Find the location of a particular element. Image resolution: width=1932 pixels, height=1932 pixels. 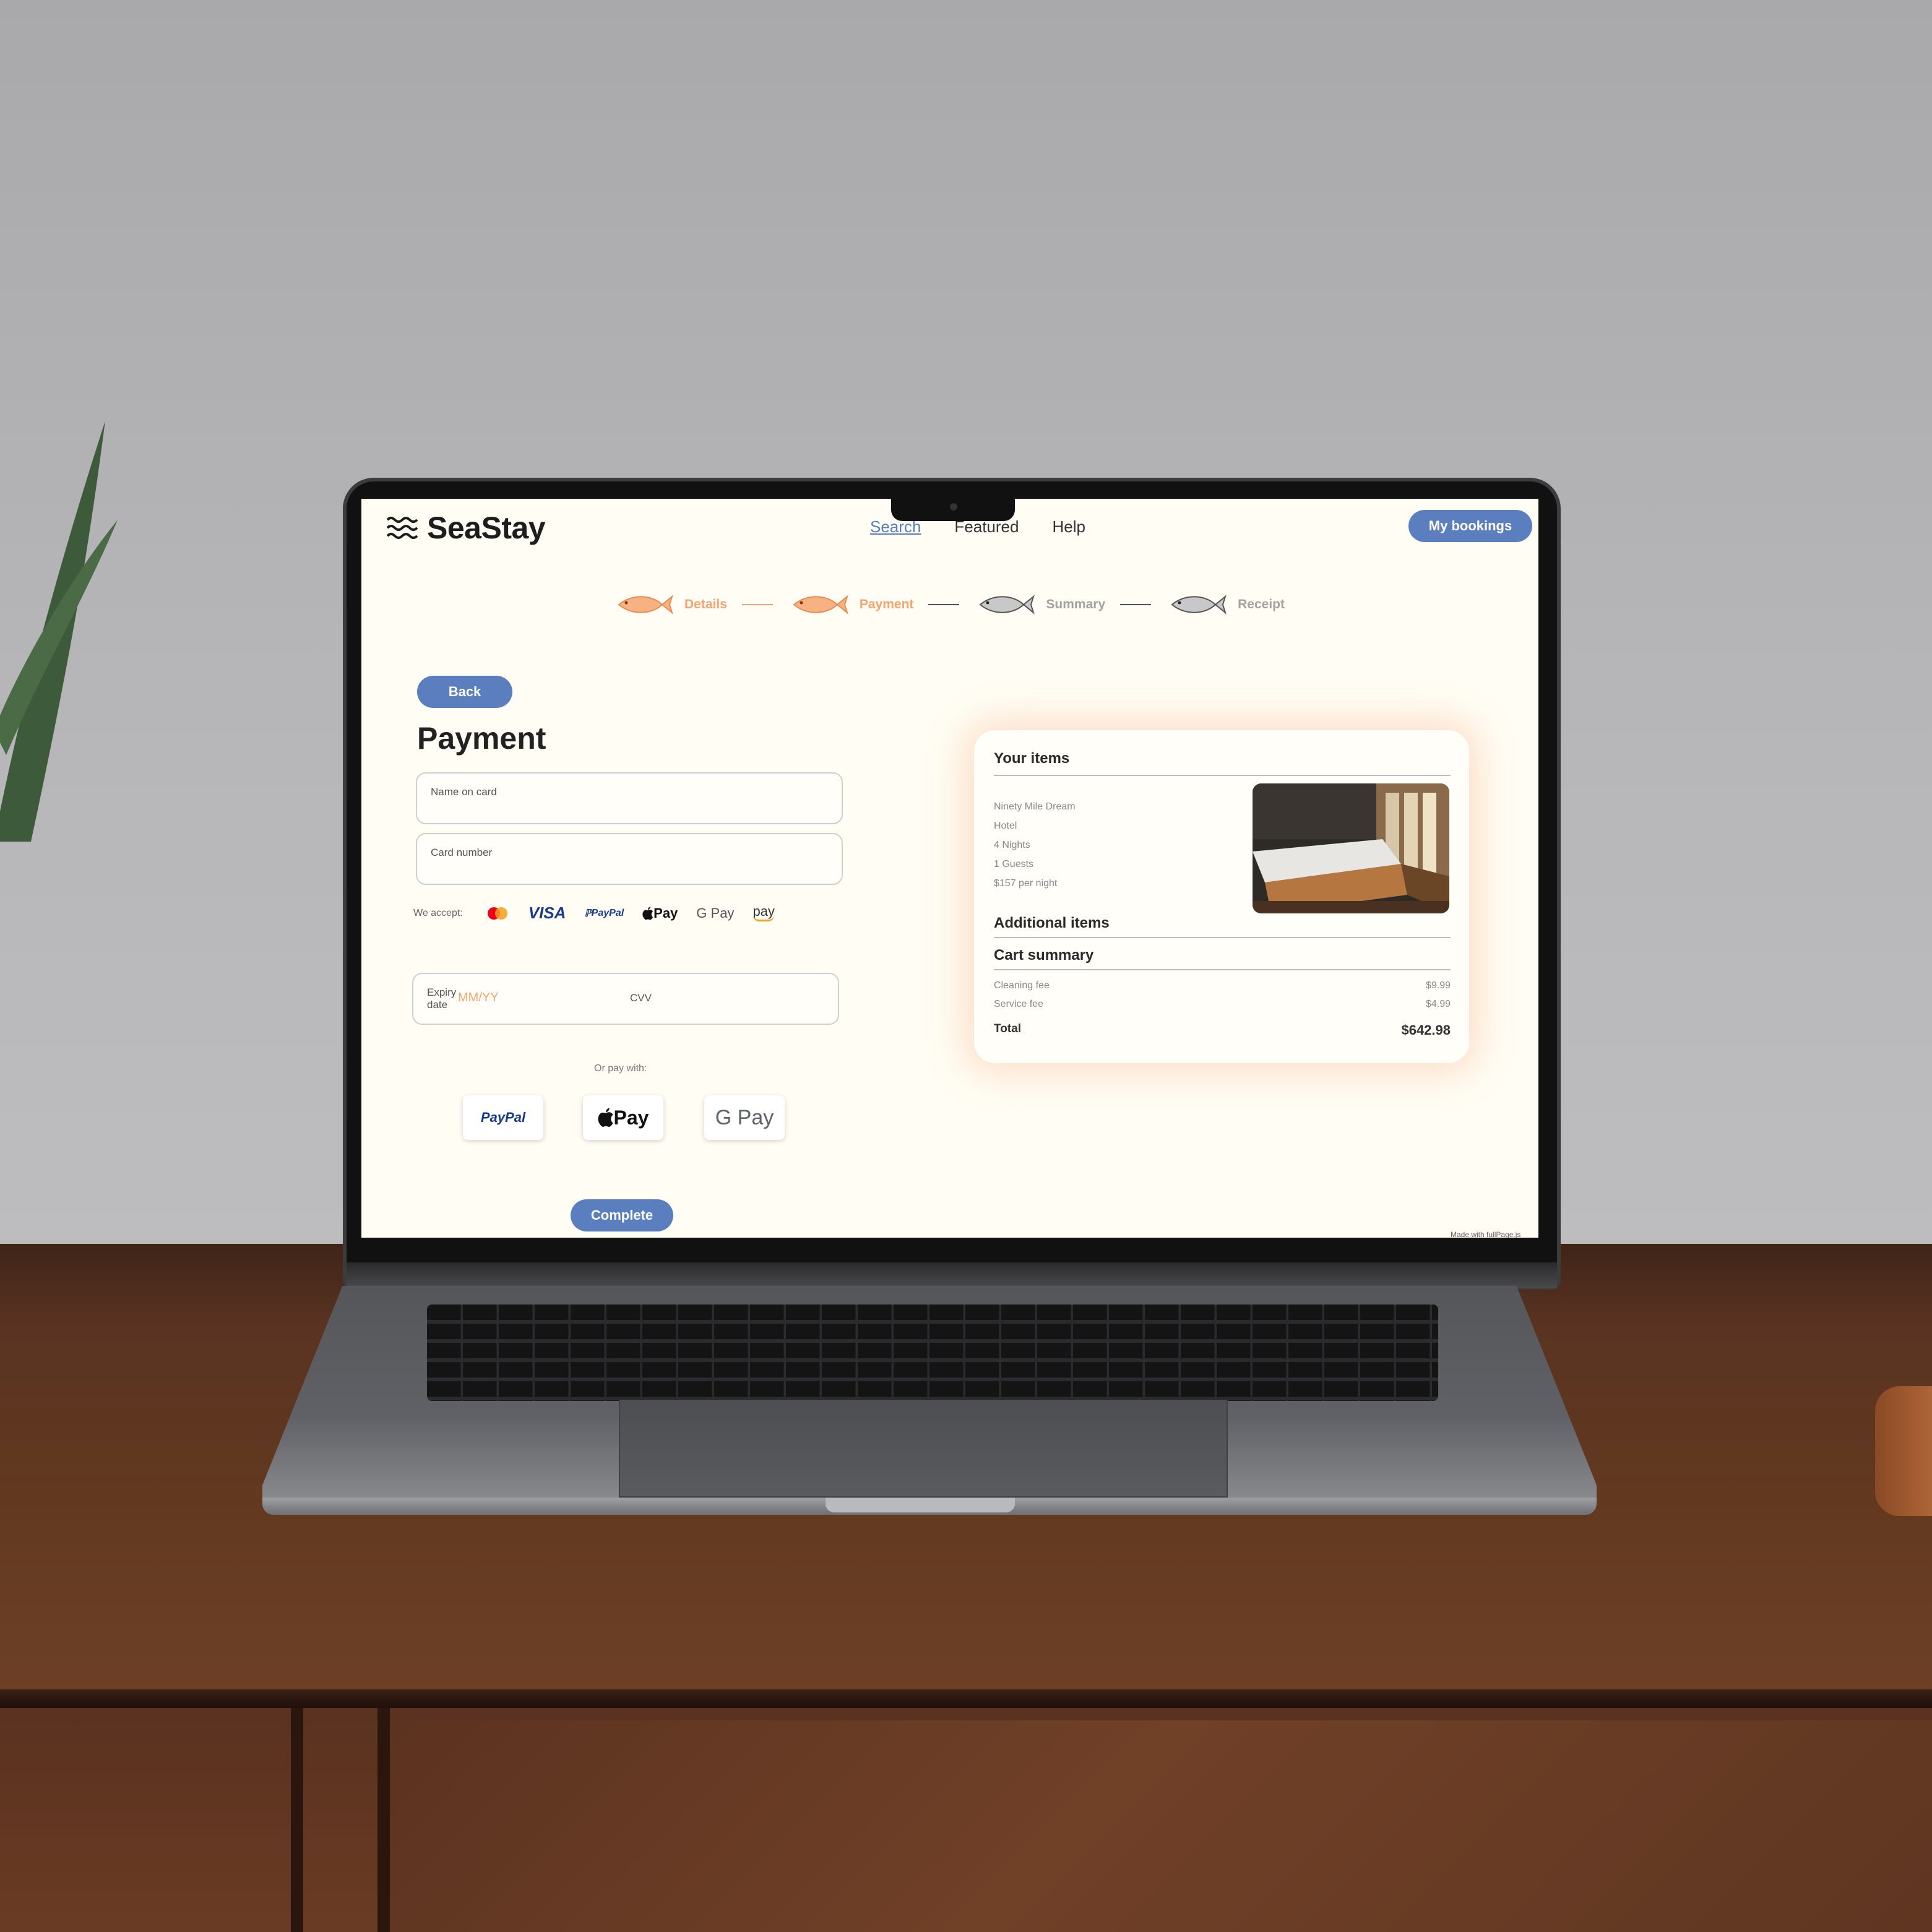

paypal-text: PayPal is located at coordinates (608, 913).